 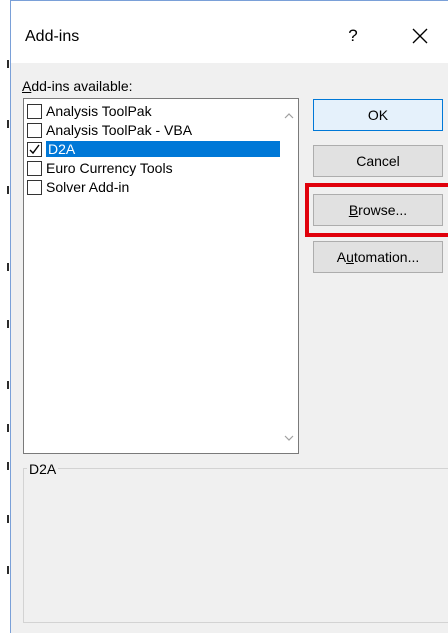 I want to click on scroll-up-button, so click(x=289, y=116).